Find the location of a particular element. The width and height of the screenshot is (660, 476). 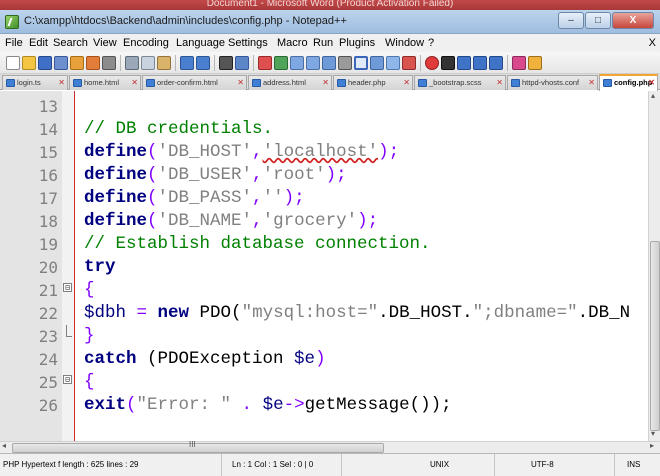

zoom-out-icon is located at coordinates (281, 63).